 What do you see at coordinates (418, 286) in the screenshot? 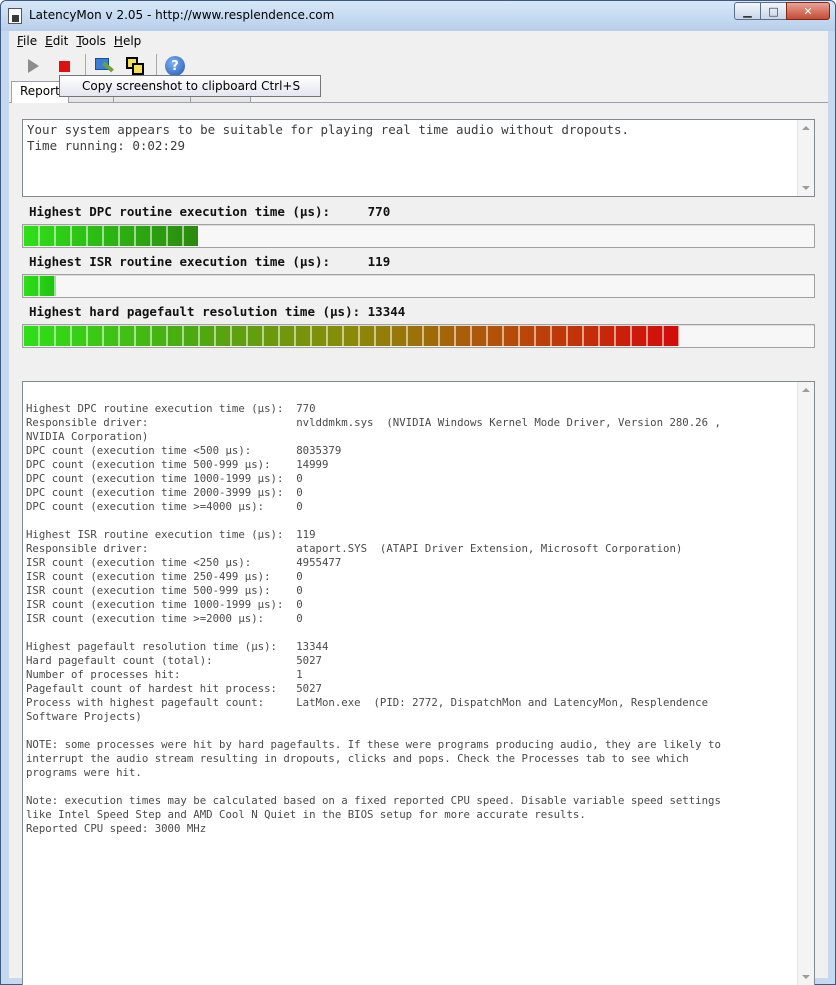
I see `isr-meter` at bounding box center [418, 286].